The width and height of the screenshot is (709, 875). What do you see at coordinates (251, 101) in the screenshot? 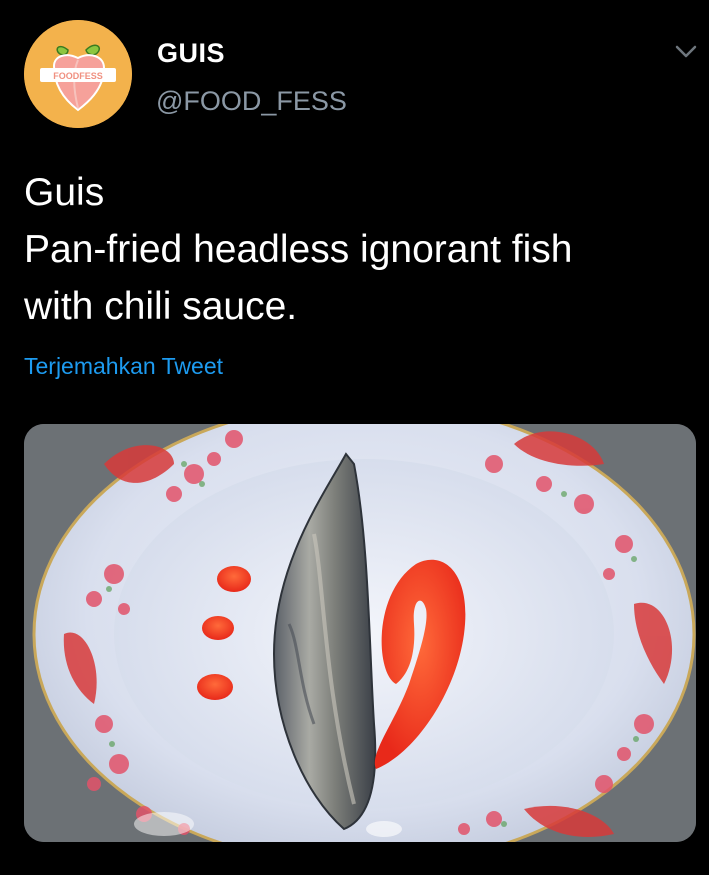
I see `user-handle: @FOOD_FESS` at bounding box center [251, 101].